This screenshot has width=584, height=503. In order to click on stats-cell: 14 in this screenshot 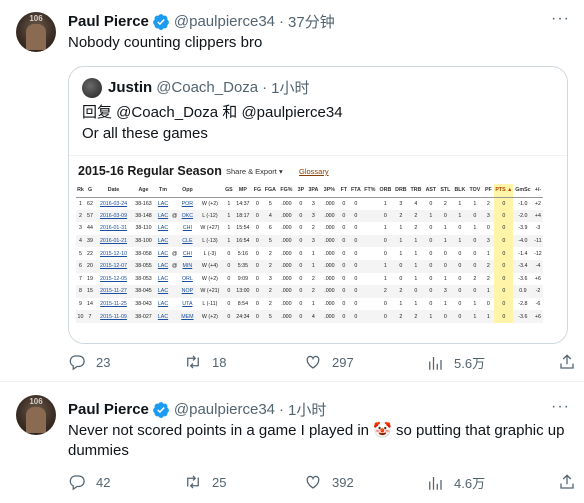, I will do `click(90, 304)`.